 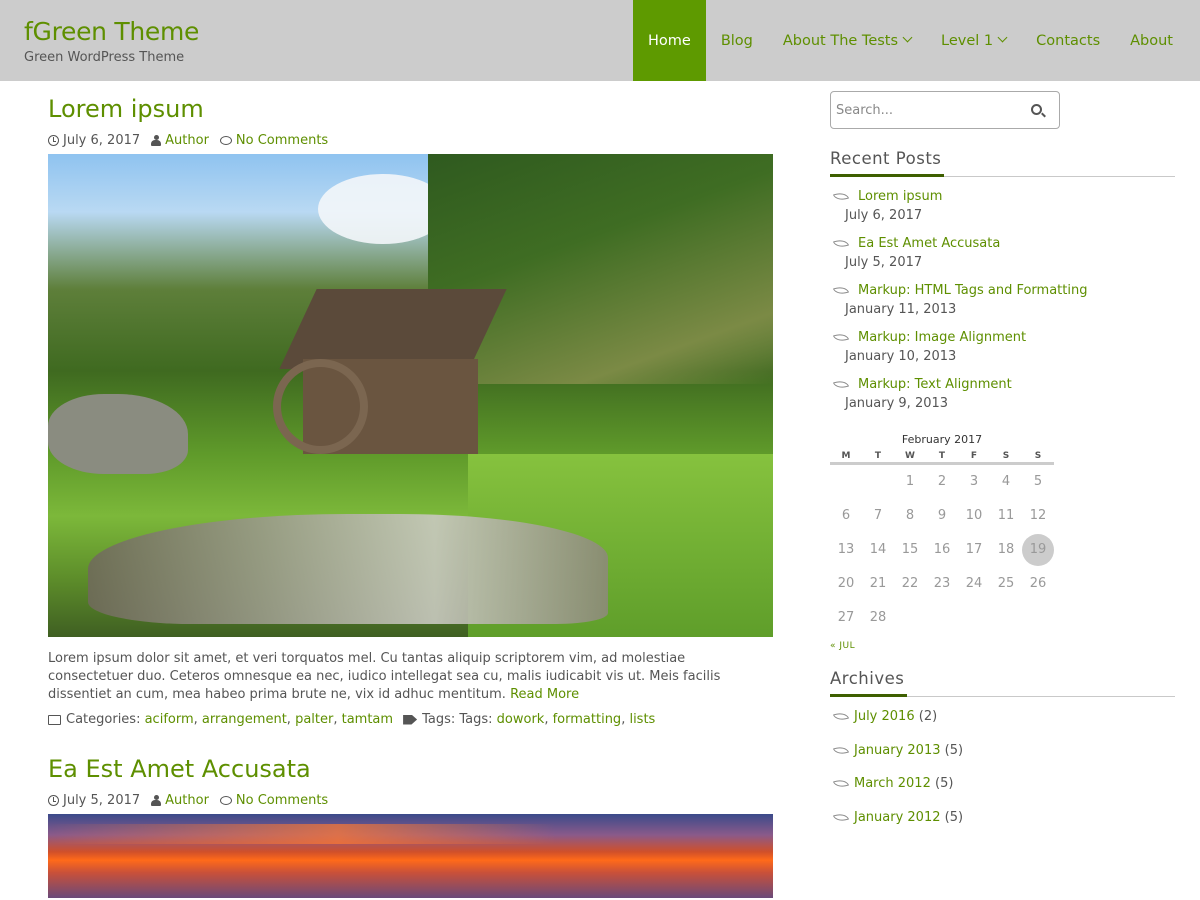 I want to click on read-more-link: Read More, so click(x=544, y=694).